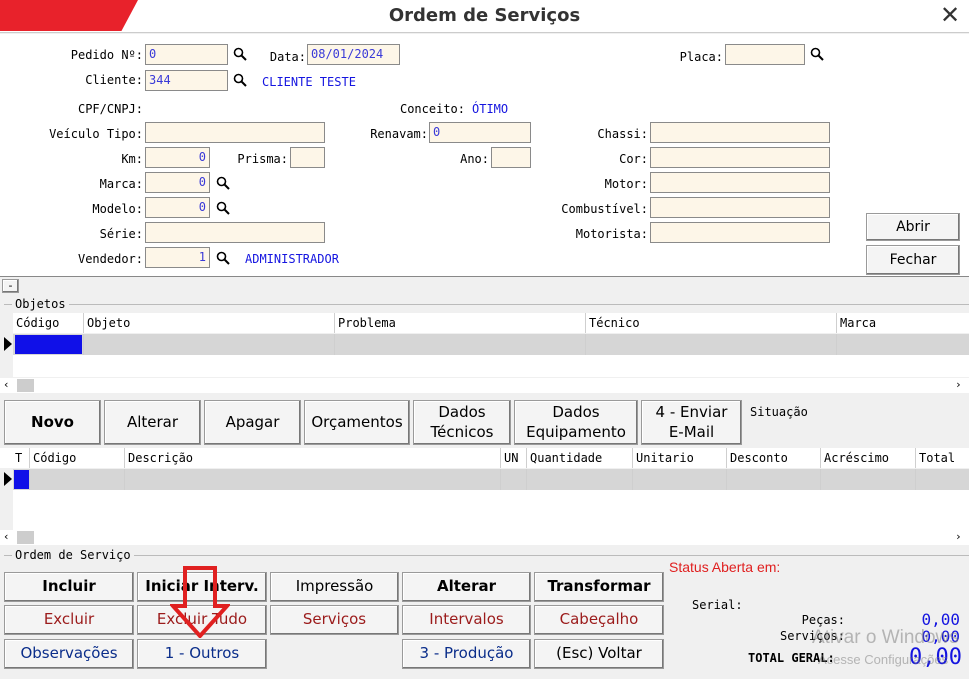 The height and width of the screenshot is (679, 969). What do you see at coordinates (10, 286) in the screenshot?
I see `collapse-button: -` at bounding box center [10, 286].